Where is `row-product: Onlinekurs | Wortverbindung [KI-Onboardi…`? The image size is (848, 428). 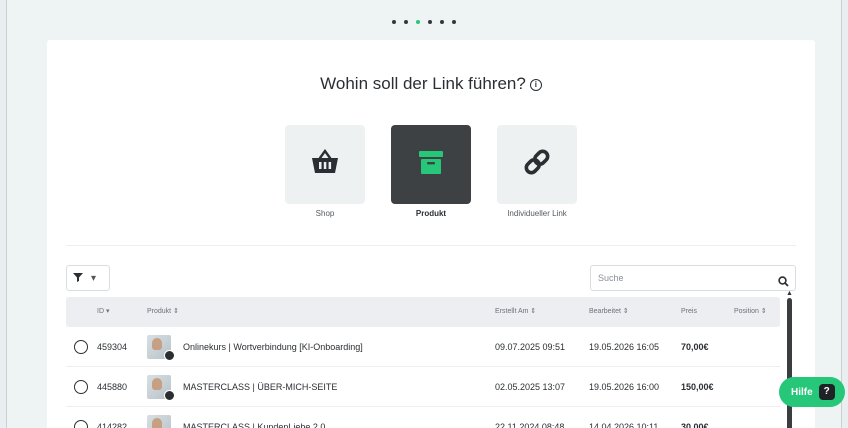 row-product: Onlinekurs | Wortverbindung [KI-Onboardi… is located at coordinates (273, 347).